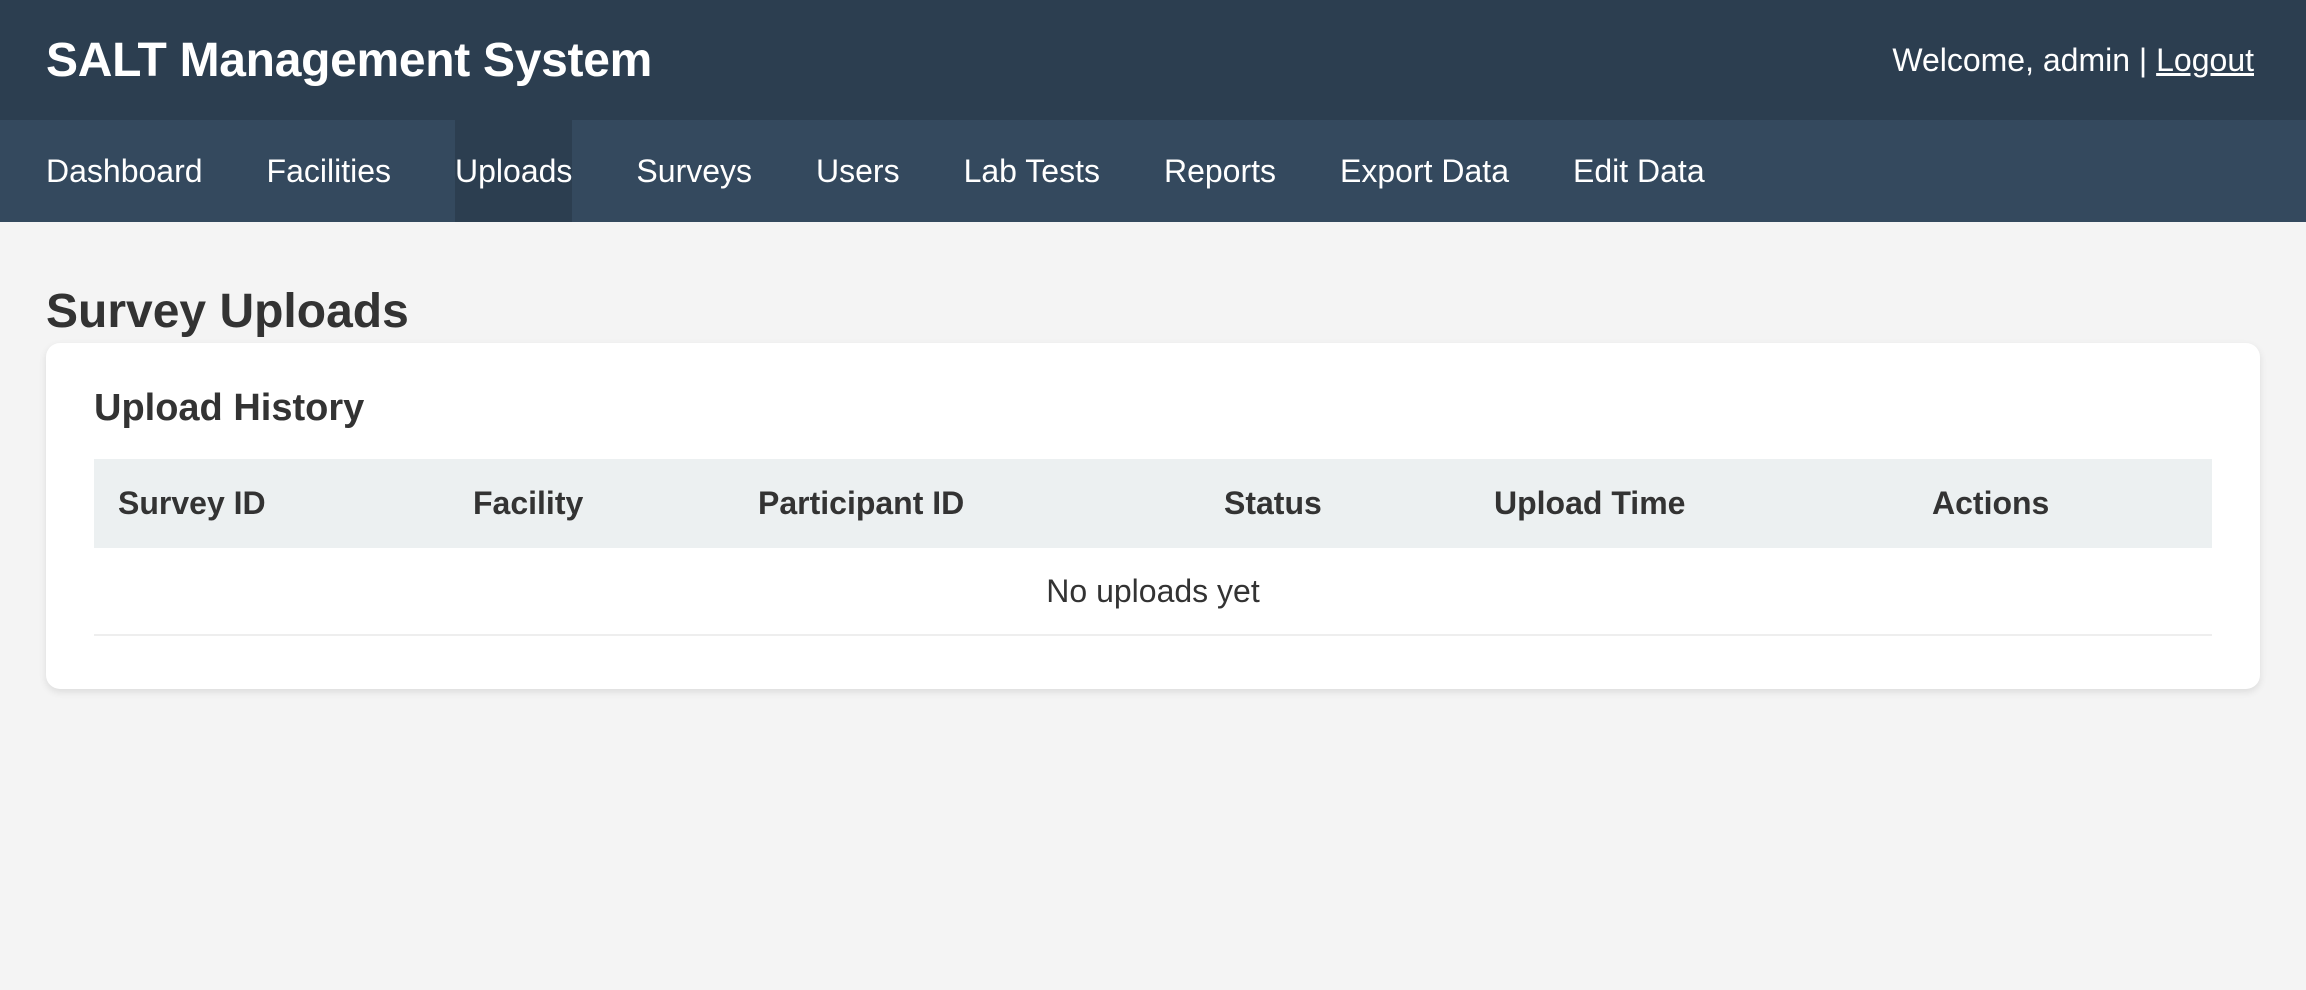 The image size is (2306, 990). I want to click on column-header-upload-time: Upload Time, so click(1590, 503).